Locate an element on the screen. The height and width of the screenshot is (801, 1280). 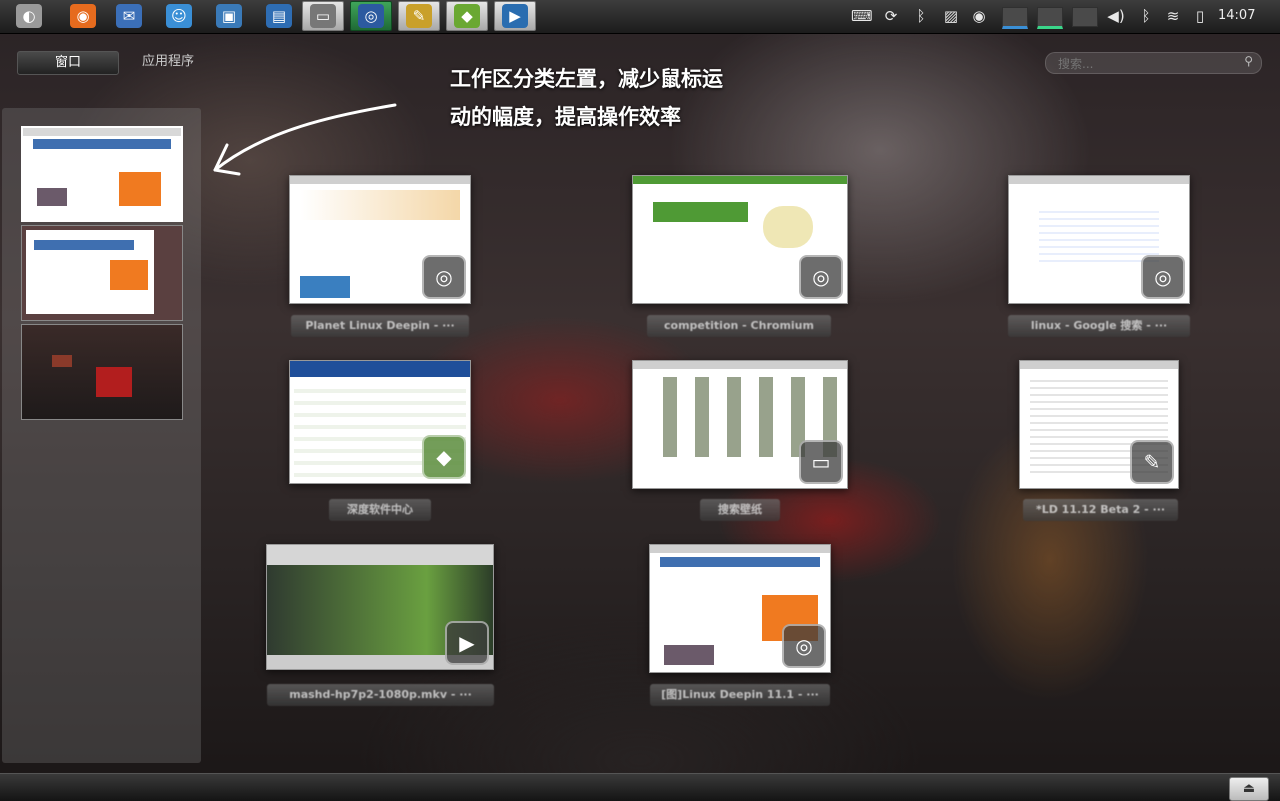
launcher-thunderbird: ✉ is located at coordinates (129, 16).